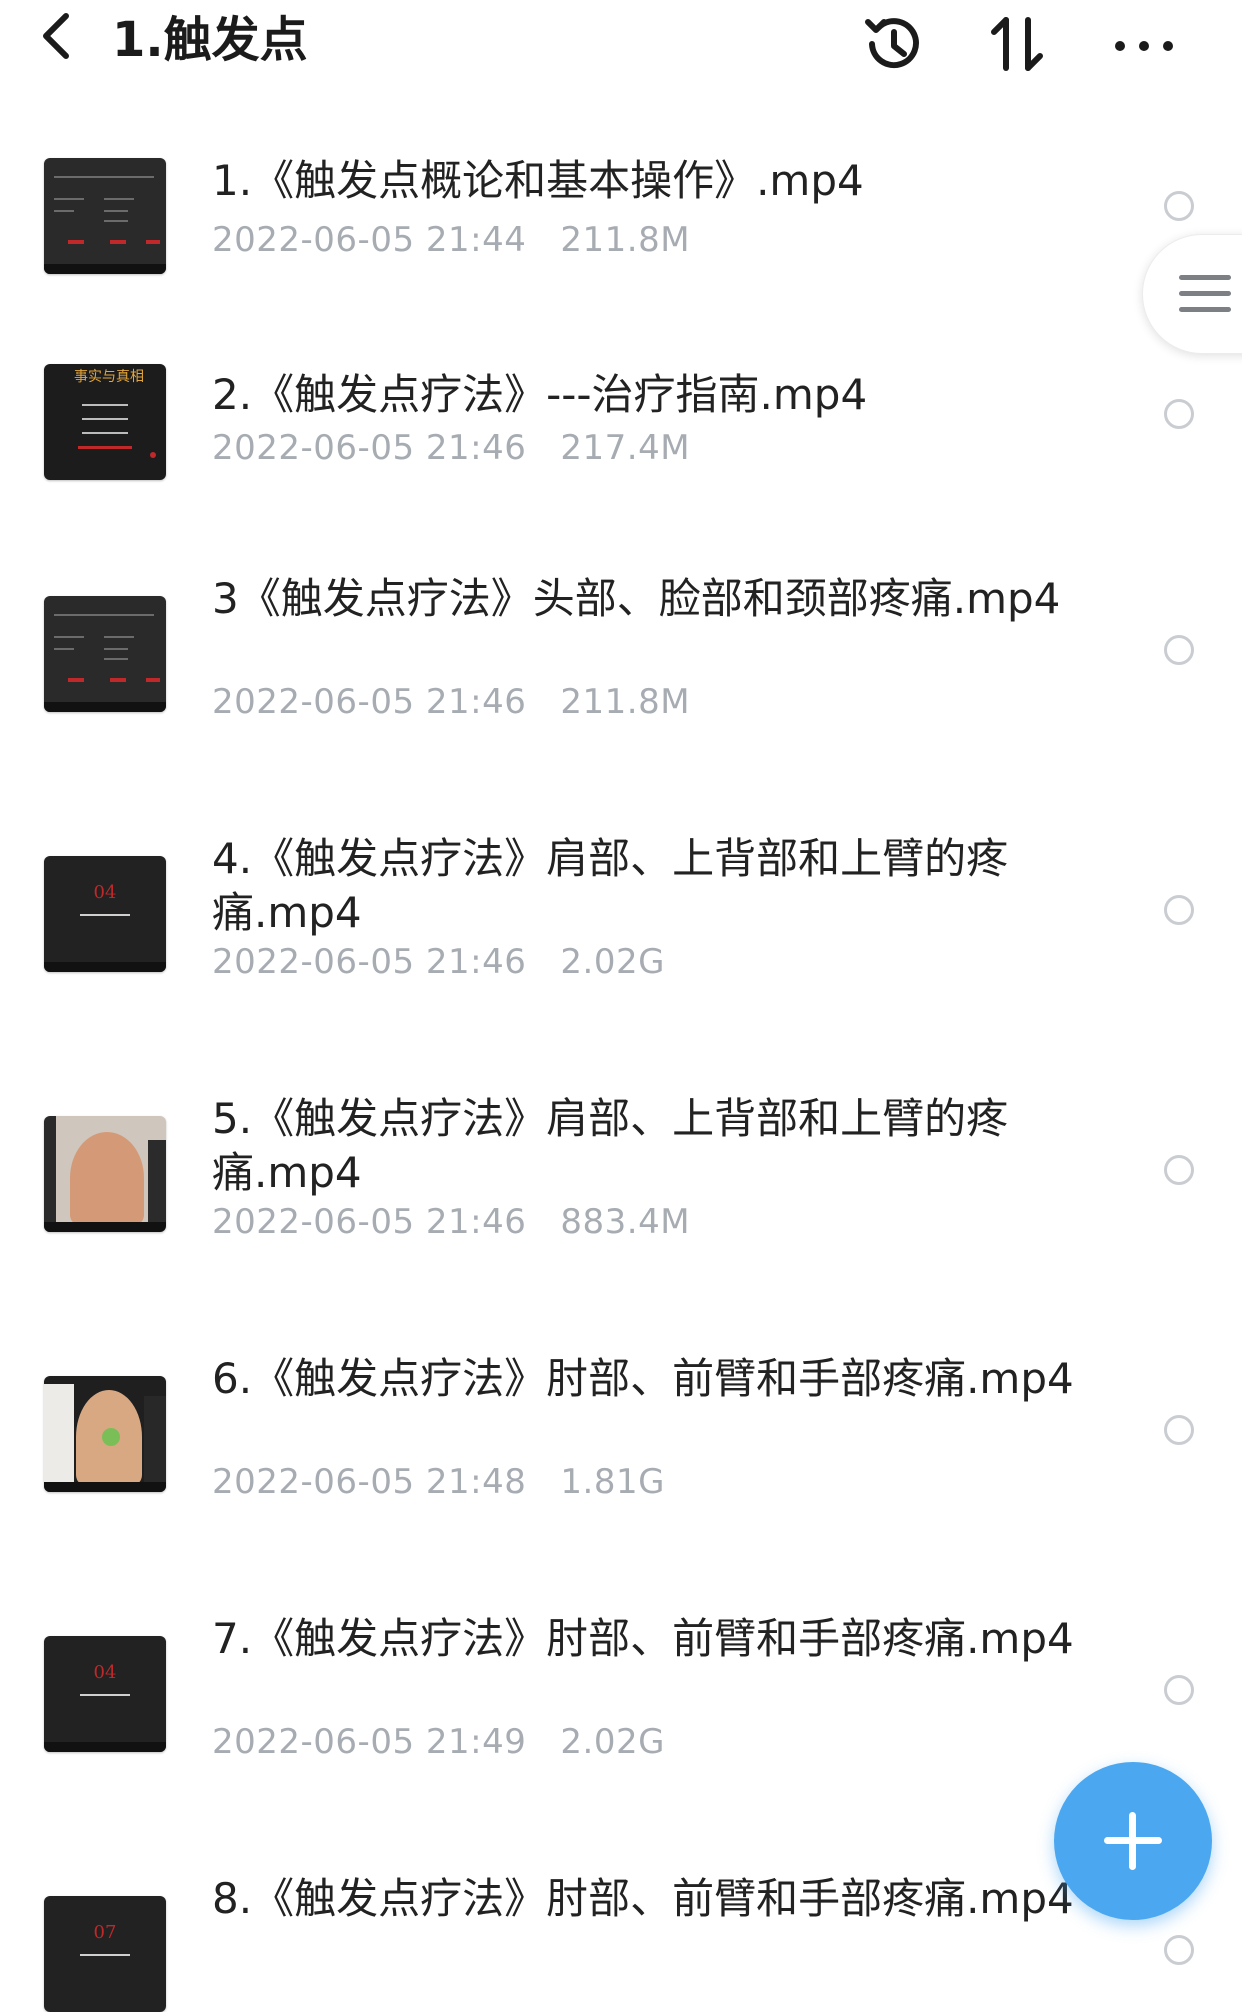 This screenshot has width=1242, height=2012. I want to click on more-dots-icon, so click(1144, 46).